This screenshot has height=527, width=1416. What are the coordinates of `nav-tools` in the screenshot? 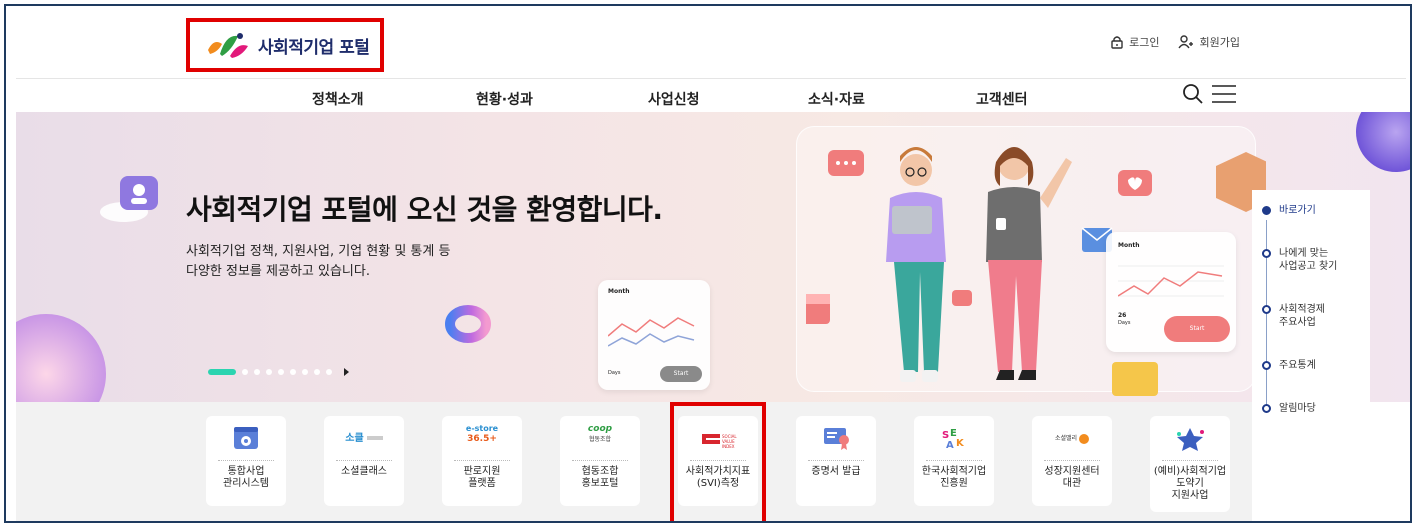 It's located at (1209, 94).